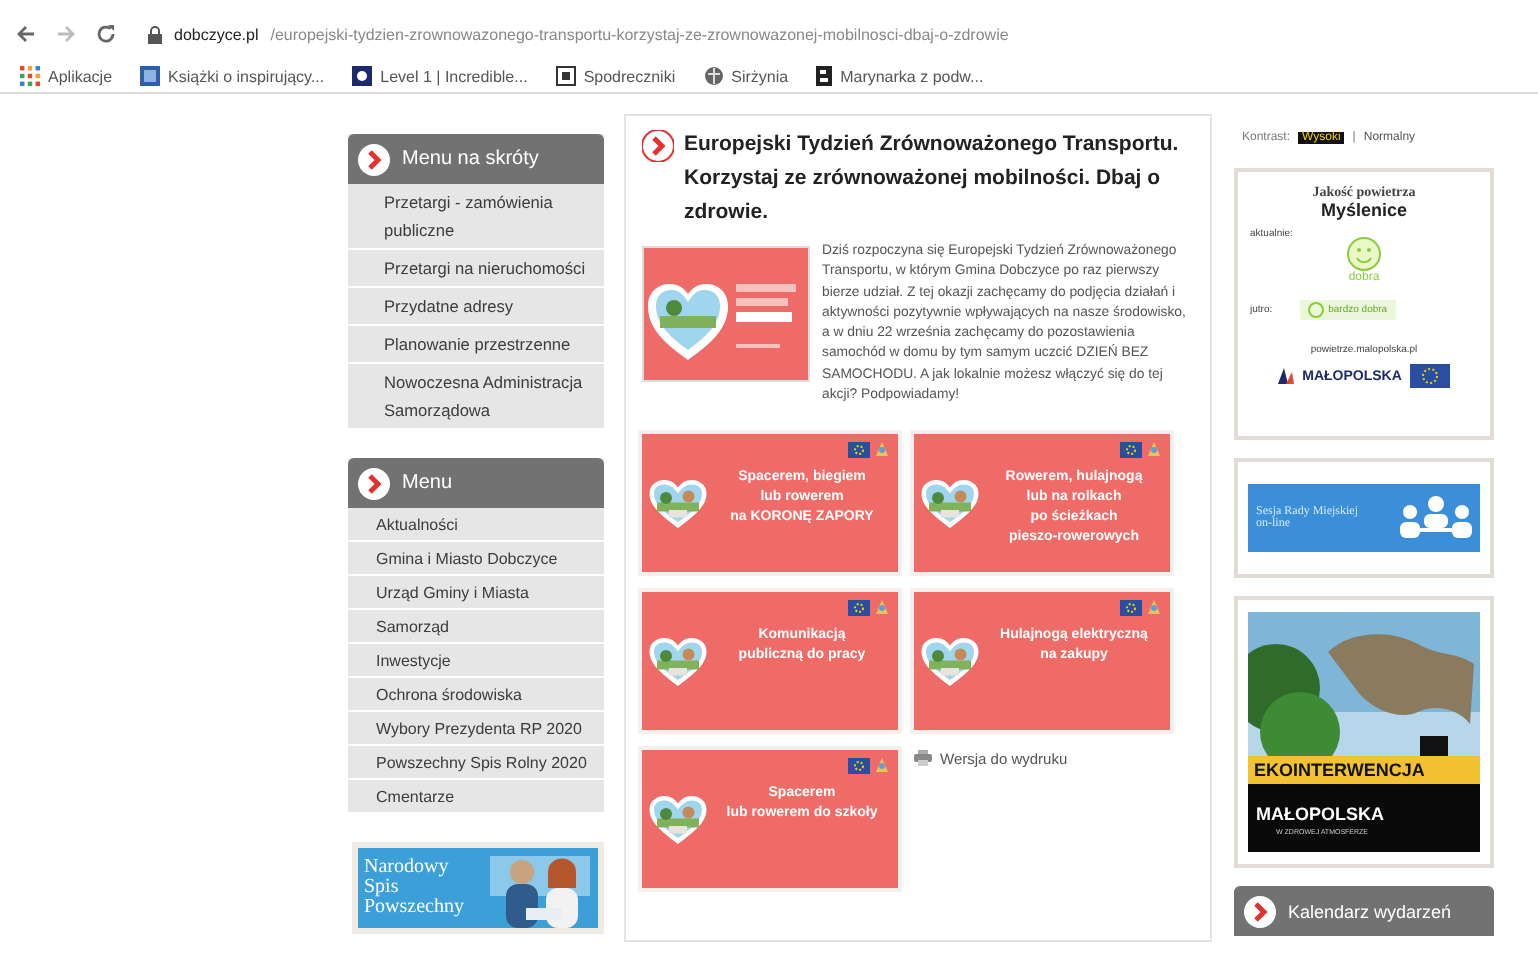  I want to click on menu-item: Inwestycje, so click(476, 661).